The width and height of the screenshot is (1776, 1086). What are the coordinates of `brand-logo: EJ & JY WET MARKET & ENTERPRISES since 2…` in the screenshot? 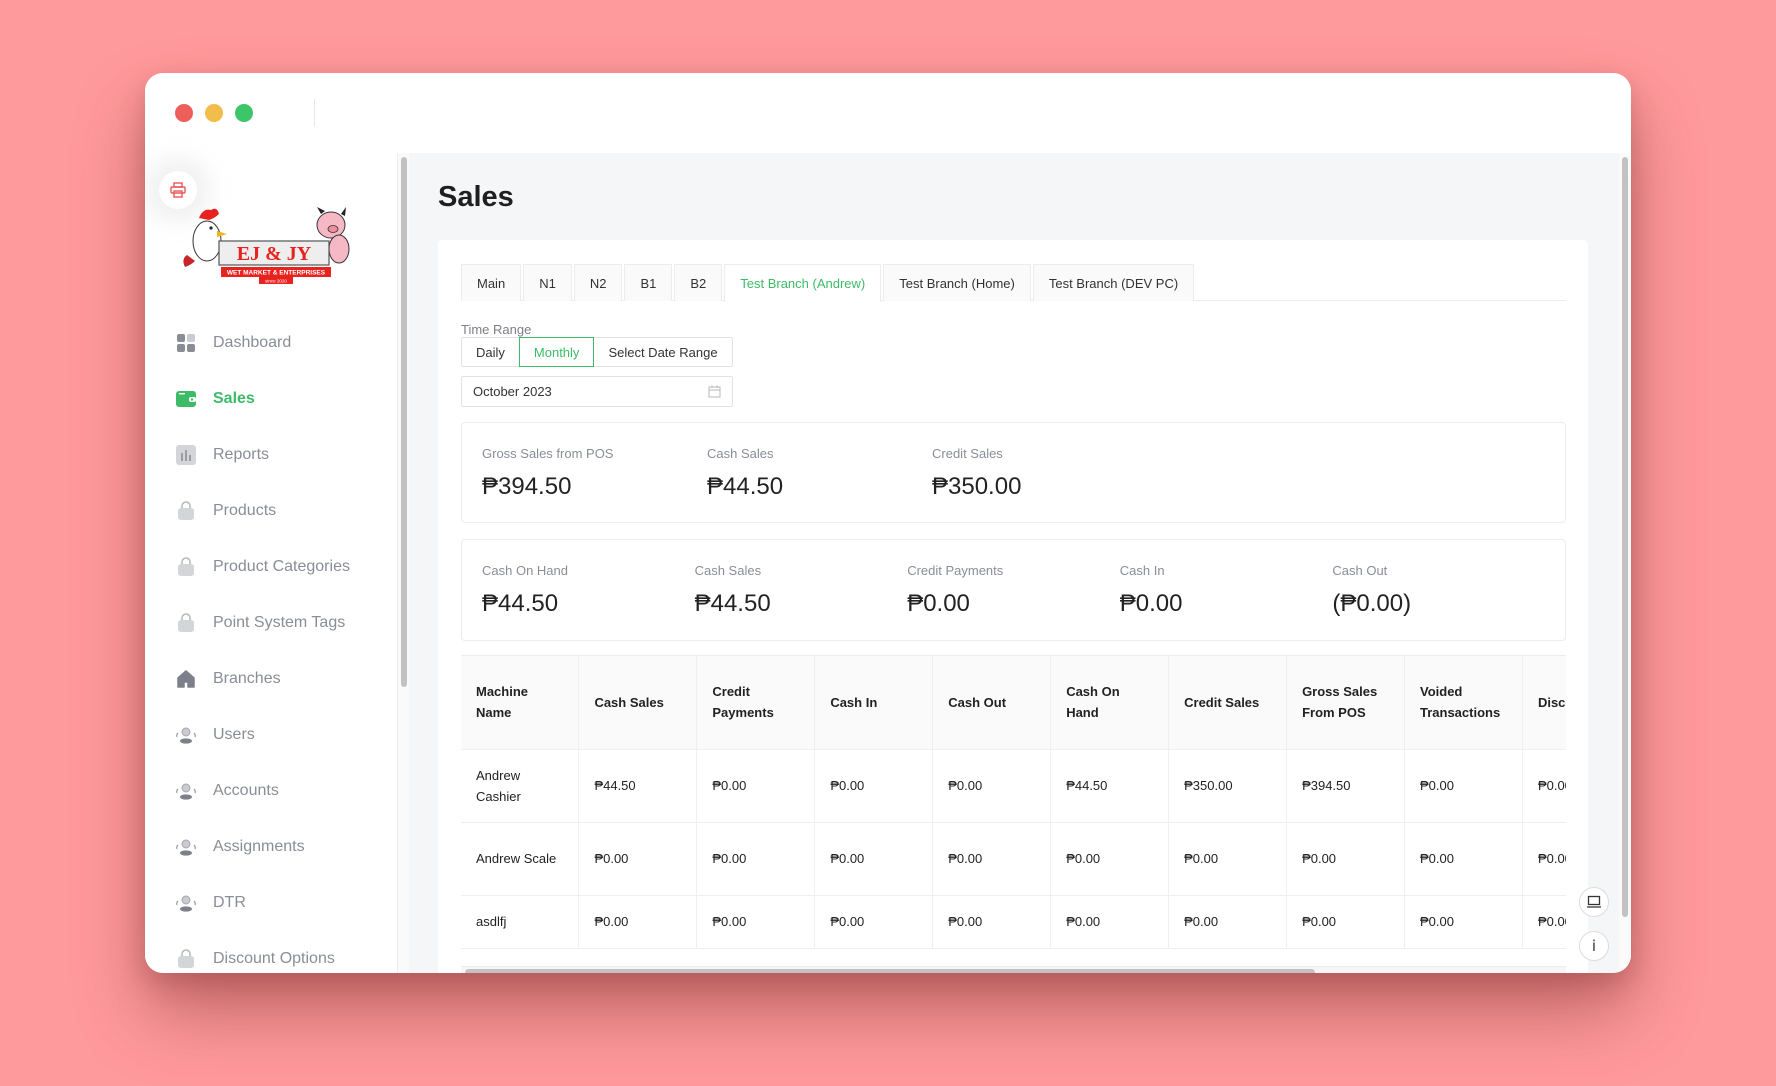 It's located at (268, 245).